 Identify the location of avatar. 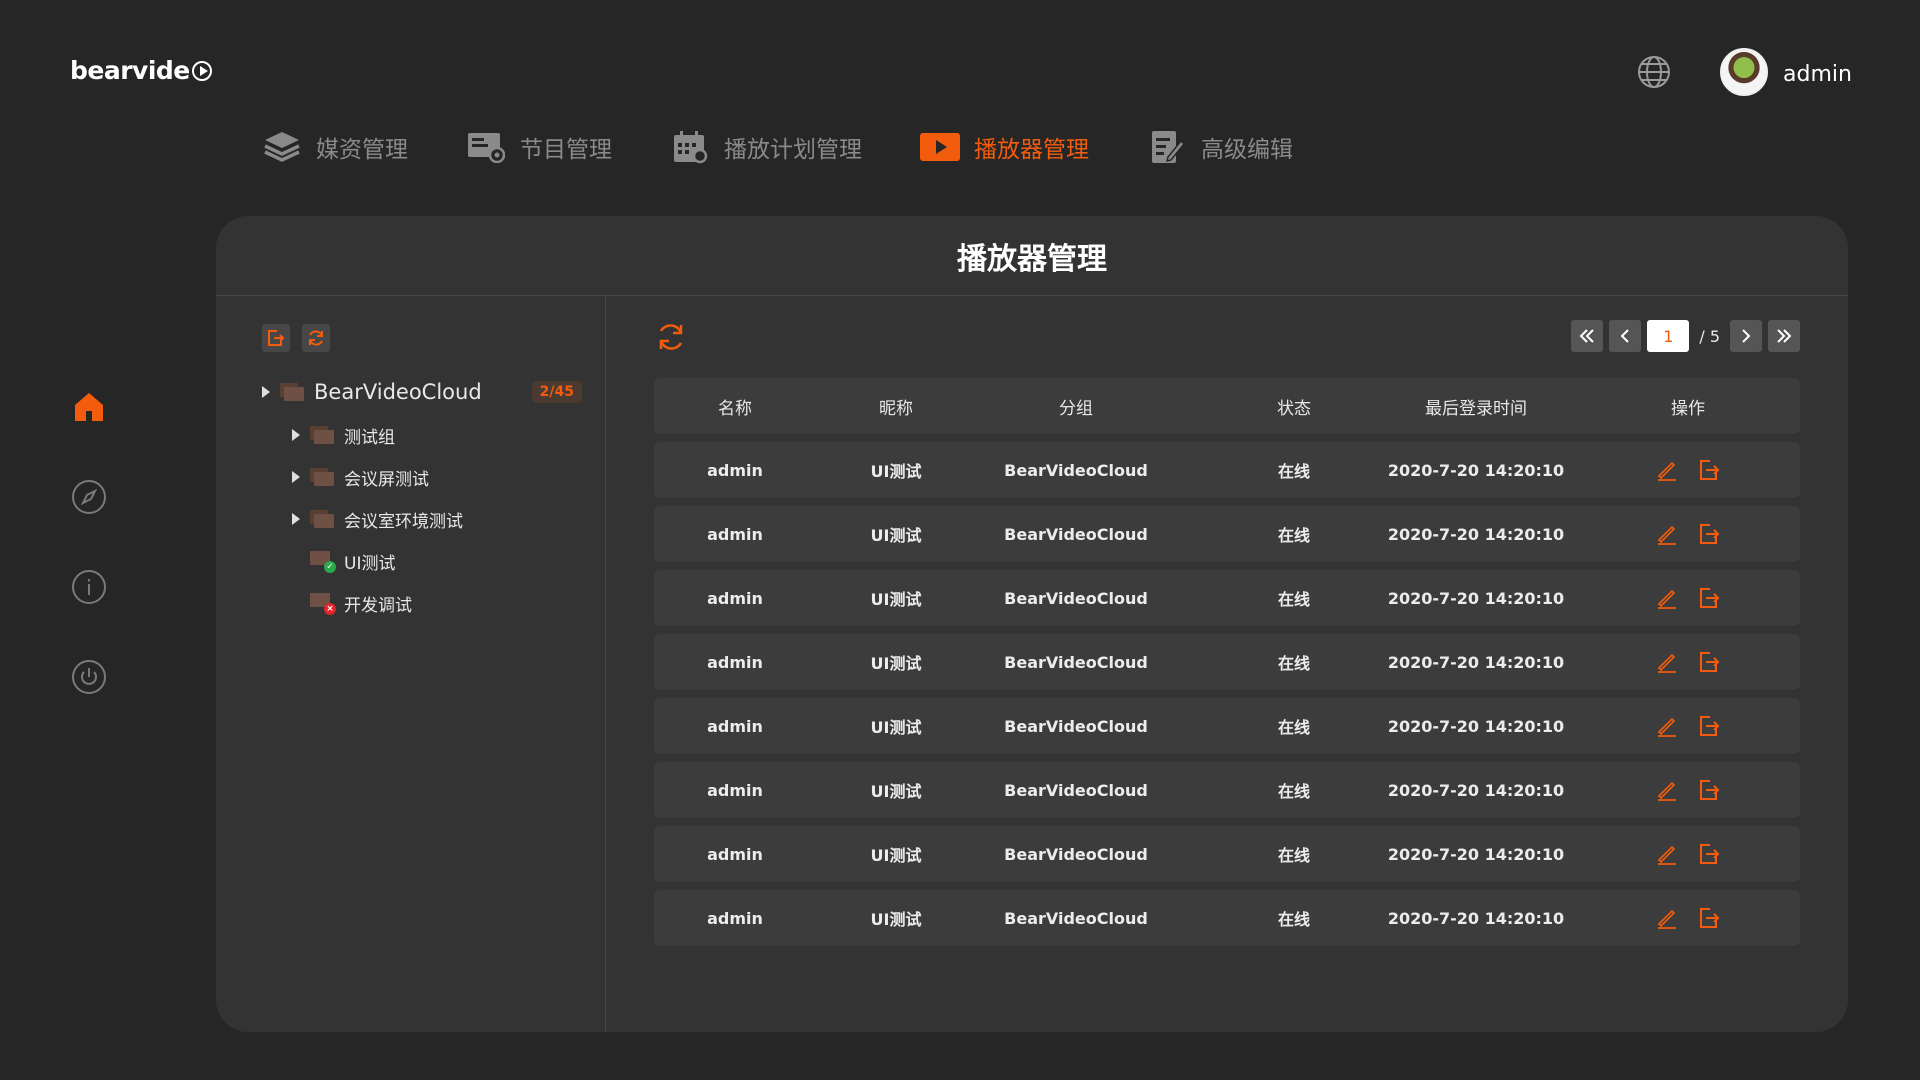
(1744, 72).